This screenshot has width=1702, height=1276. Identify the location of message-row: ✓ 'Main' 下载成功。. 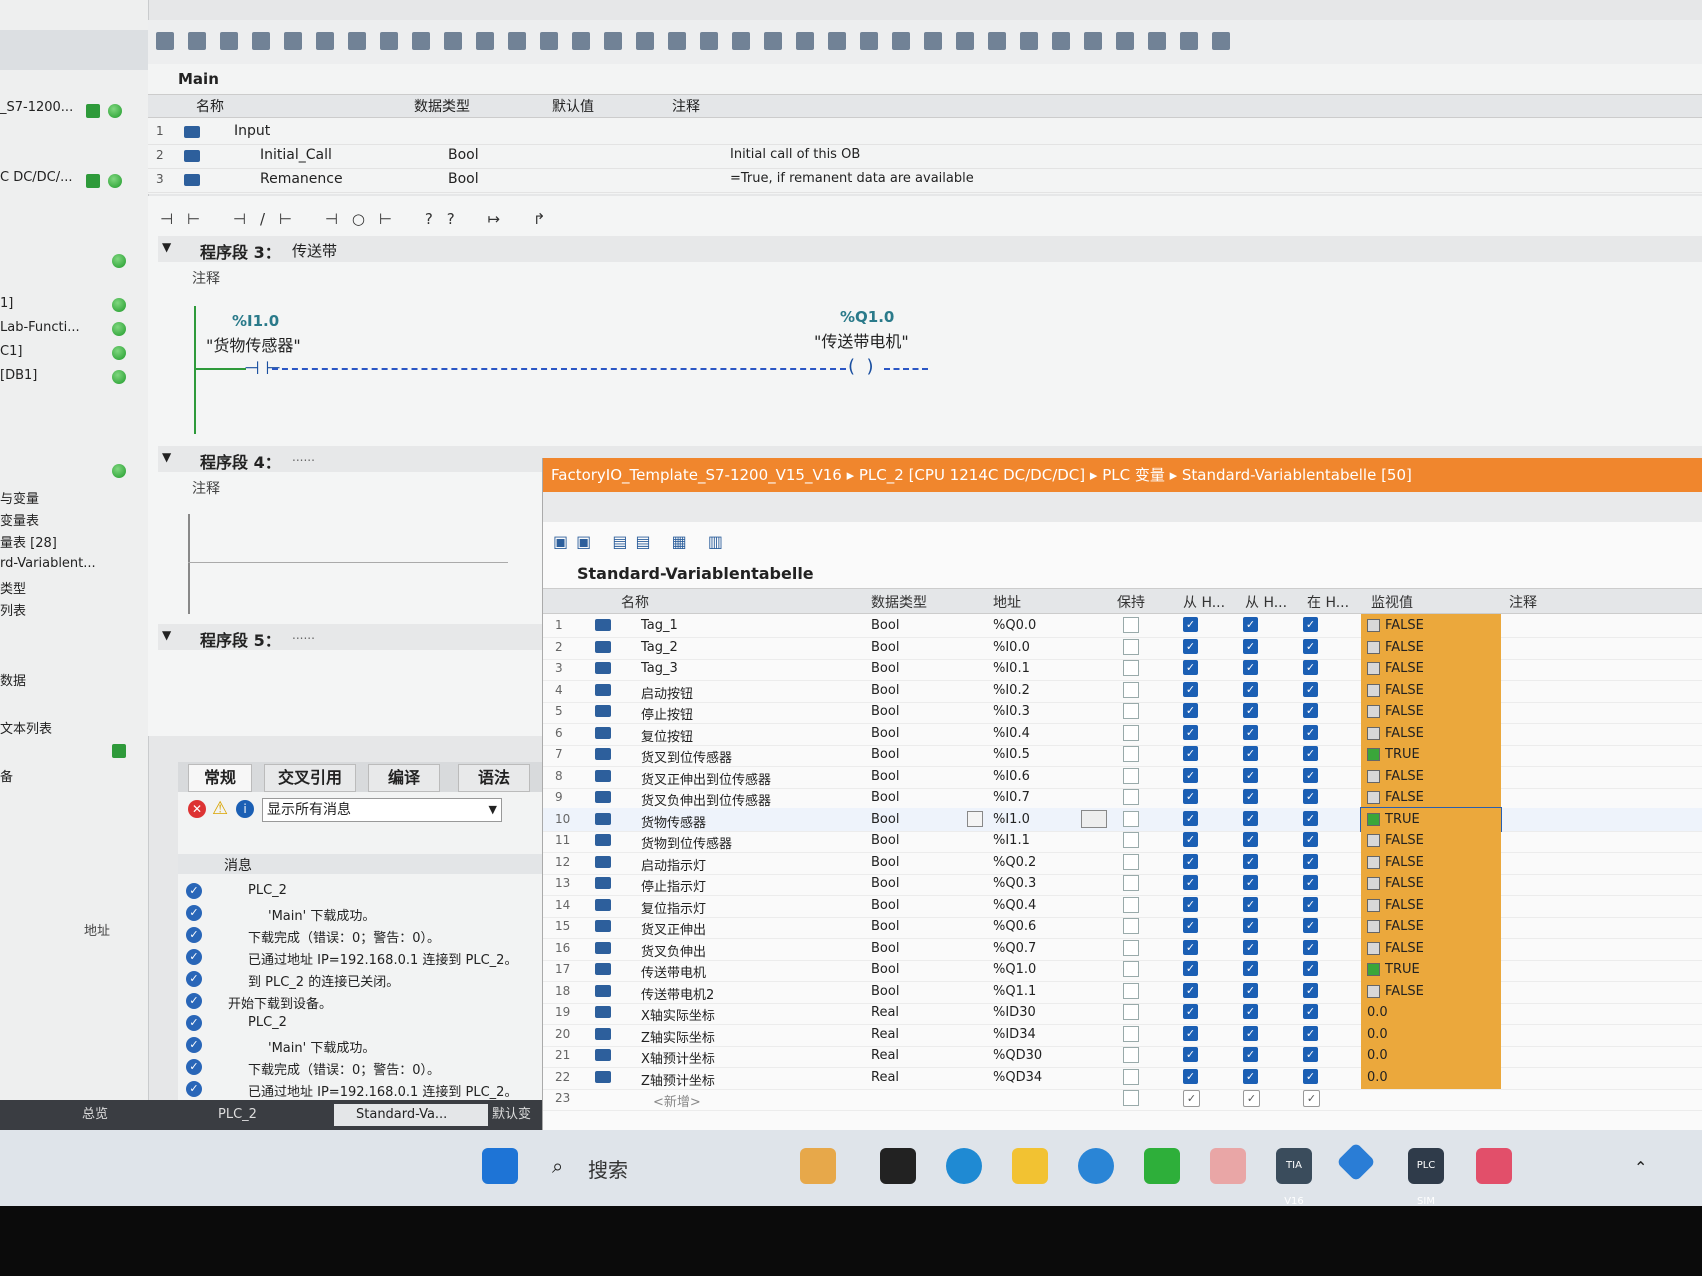
(364, 913).